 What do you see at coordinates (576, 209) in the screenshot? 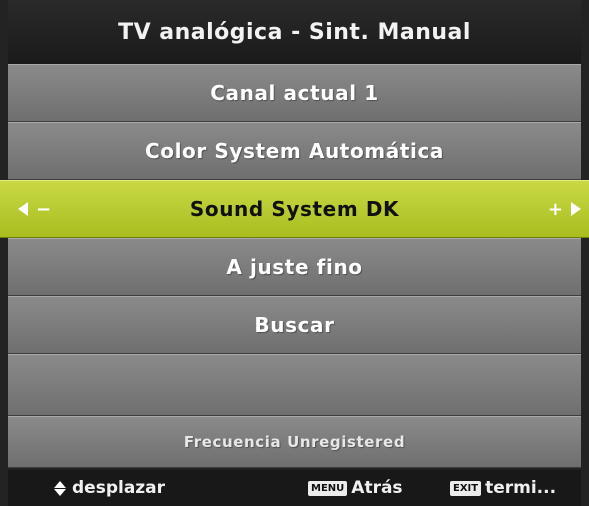
I see `right-arrow-icon` at bounding box center [576, 209].